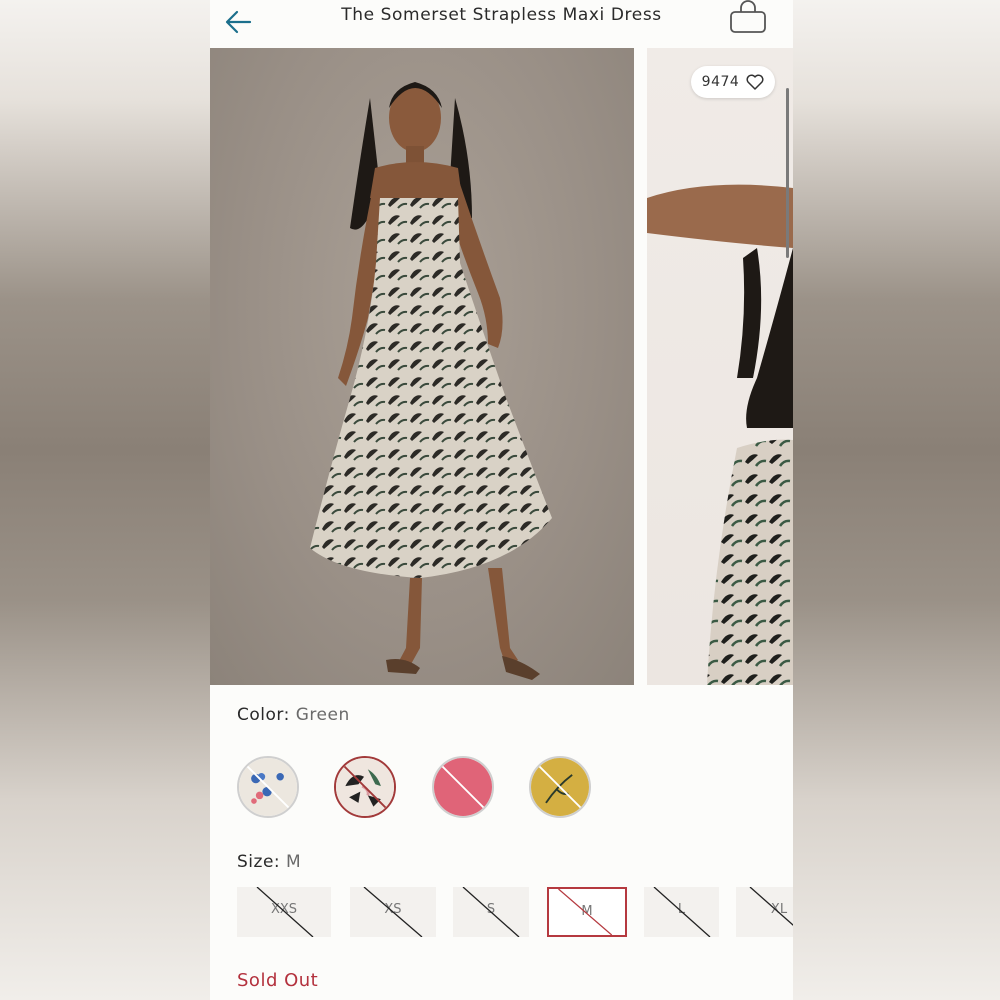 This screenshot has width=1000, height=1000. What do you see at coordinates (720, 82) in the screenshot?
I see `like-count: 9474` at bounding box center [720, 82].